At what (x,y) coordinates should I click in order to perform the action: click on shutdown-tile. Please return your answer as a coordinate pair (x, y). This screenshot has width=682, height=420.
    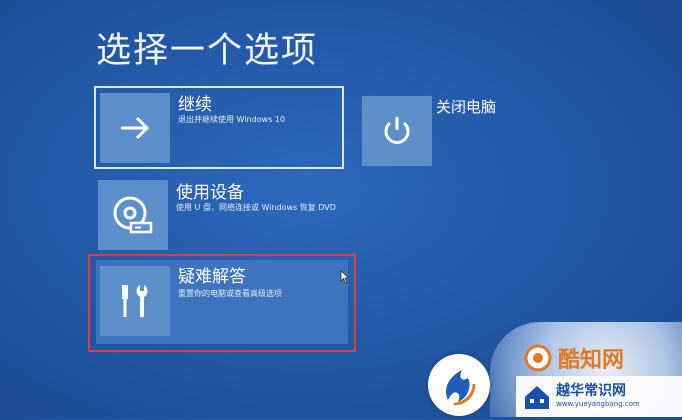
    Looking at the image, I should click on (397, 131).